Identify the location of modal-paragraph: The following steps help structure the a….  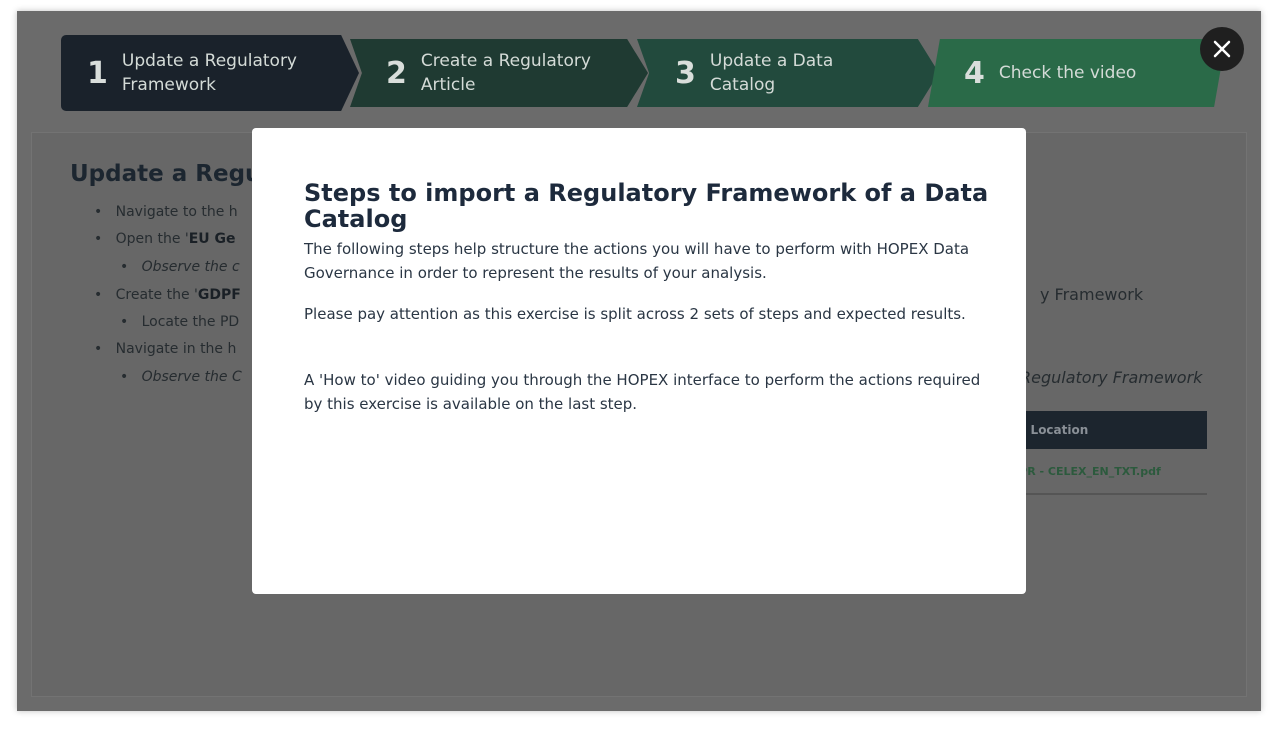
(637, 261).